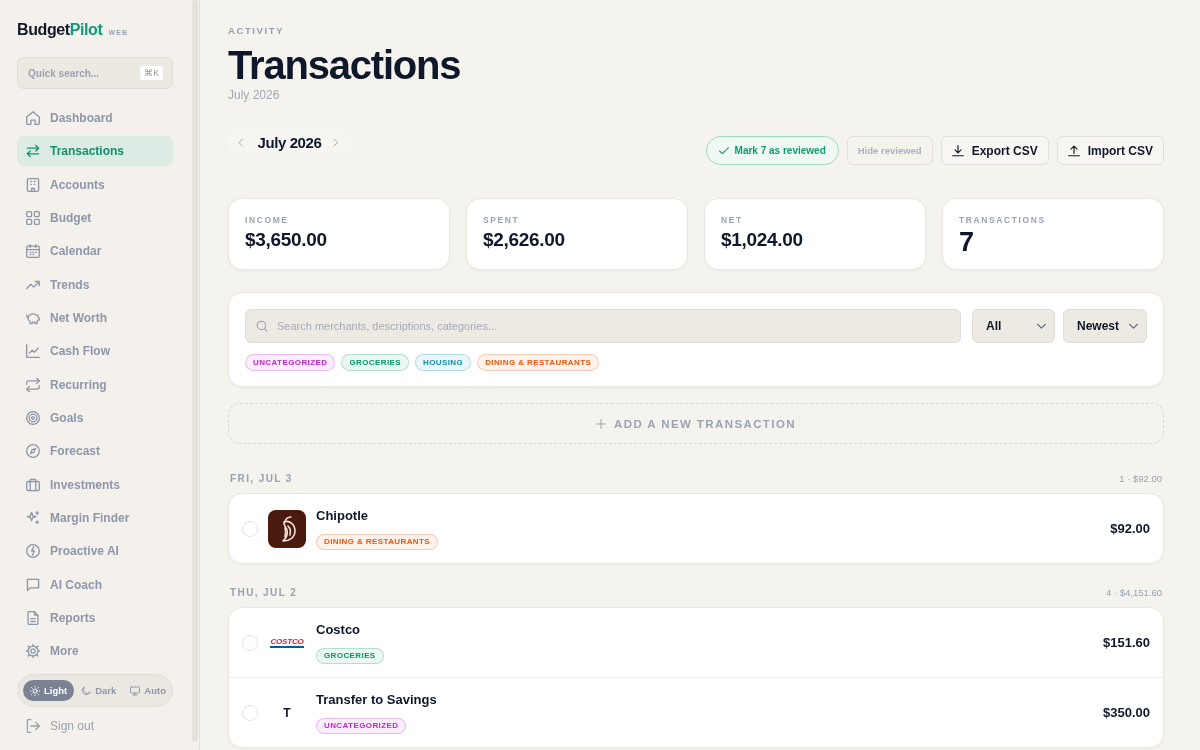  I want to click on stat-label: NET, so click(732, 220).